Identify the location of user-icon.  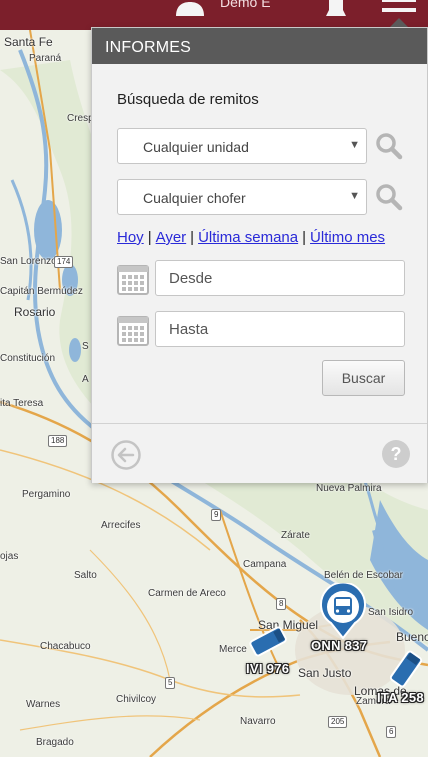
(190, 8).